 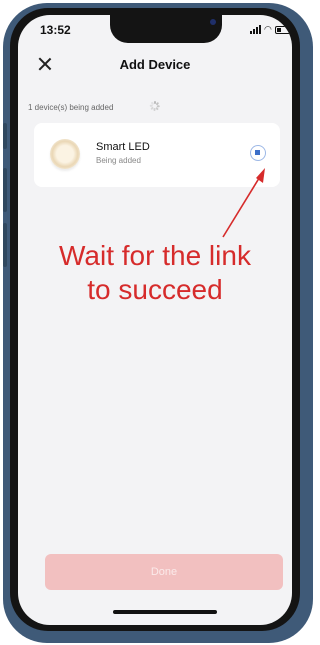 I want to click on annotation-line-1: Wait for the link, so click(x=155, y=255).